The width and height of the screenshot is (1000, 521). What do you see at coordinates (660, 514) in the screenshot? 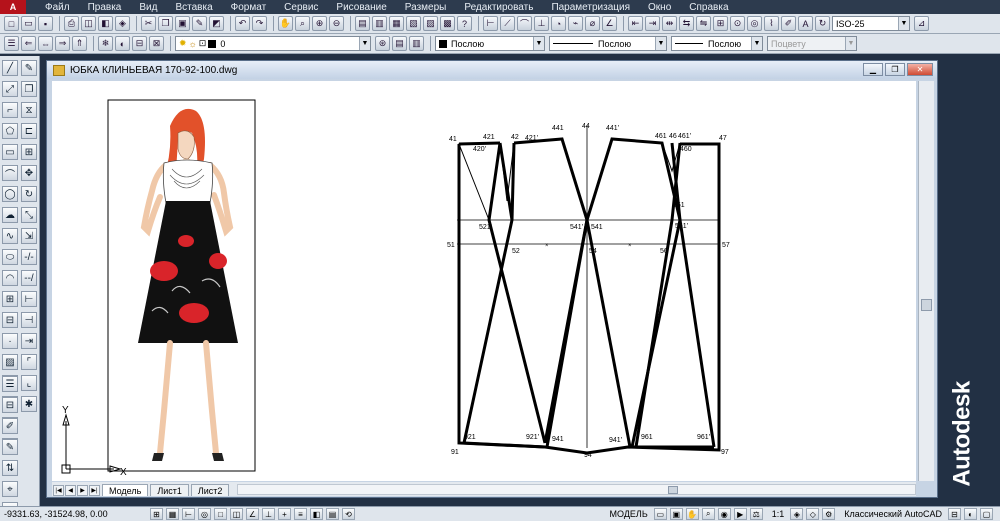
I see `quick-view-layouts-icon: ▭` at bounding box center [660, 514].